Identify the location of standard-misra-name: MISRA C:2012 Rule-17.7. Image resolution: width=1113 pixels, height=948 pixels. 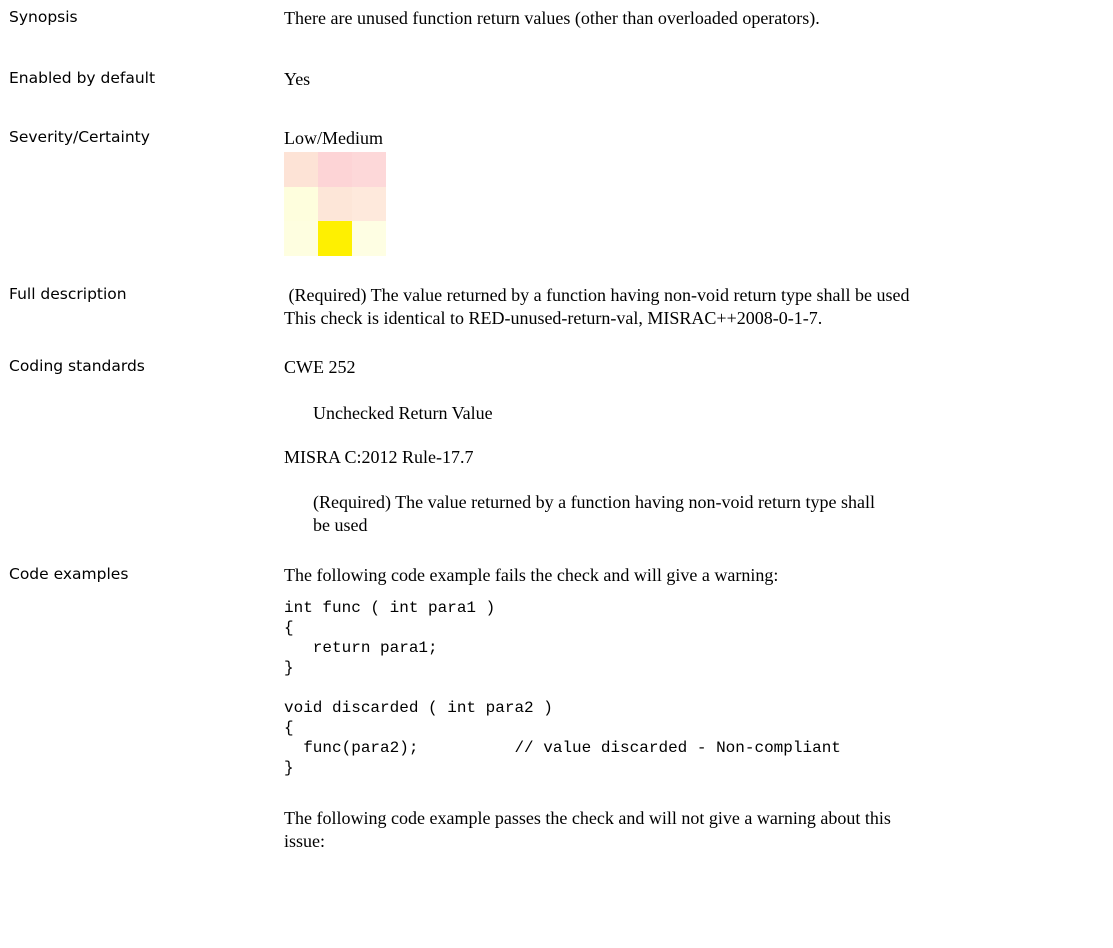
(379, 457).